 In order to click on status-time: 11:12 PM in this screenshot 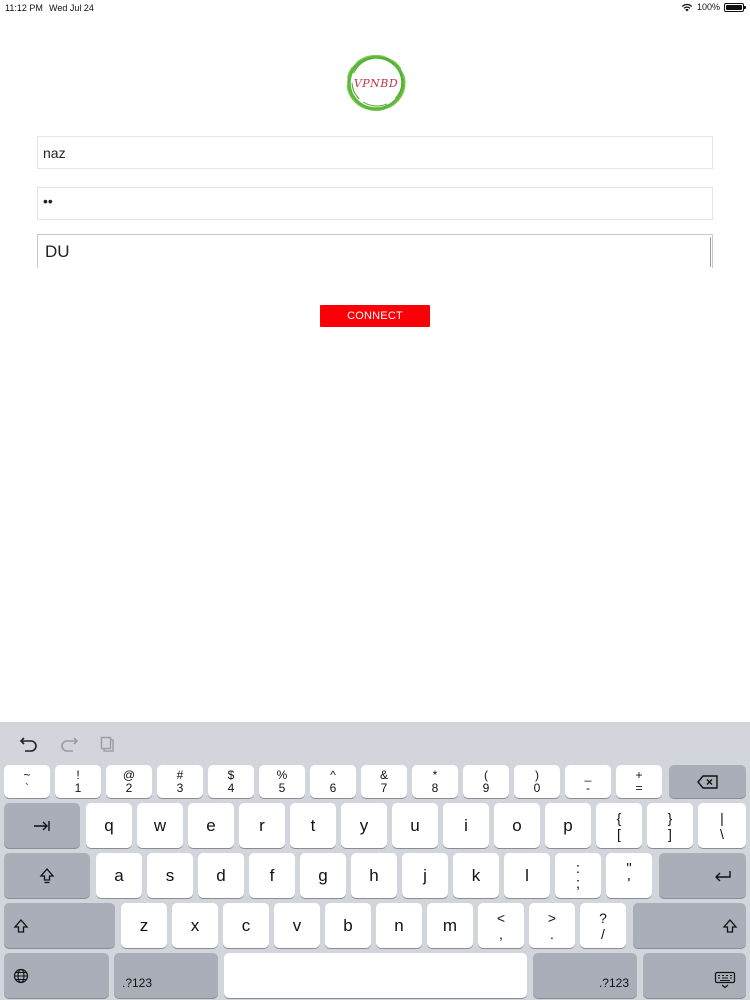, I will do `click(24, 8)`.